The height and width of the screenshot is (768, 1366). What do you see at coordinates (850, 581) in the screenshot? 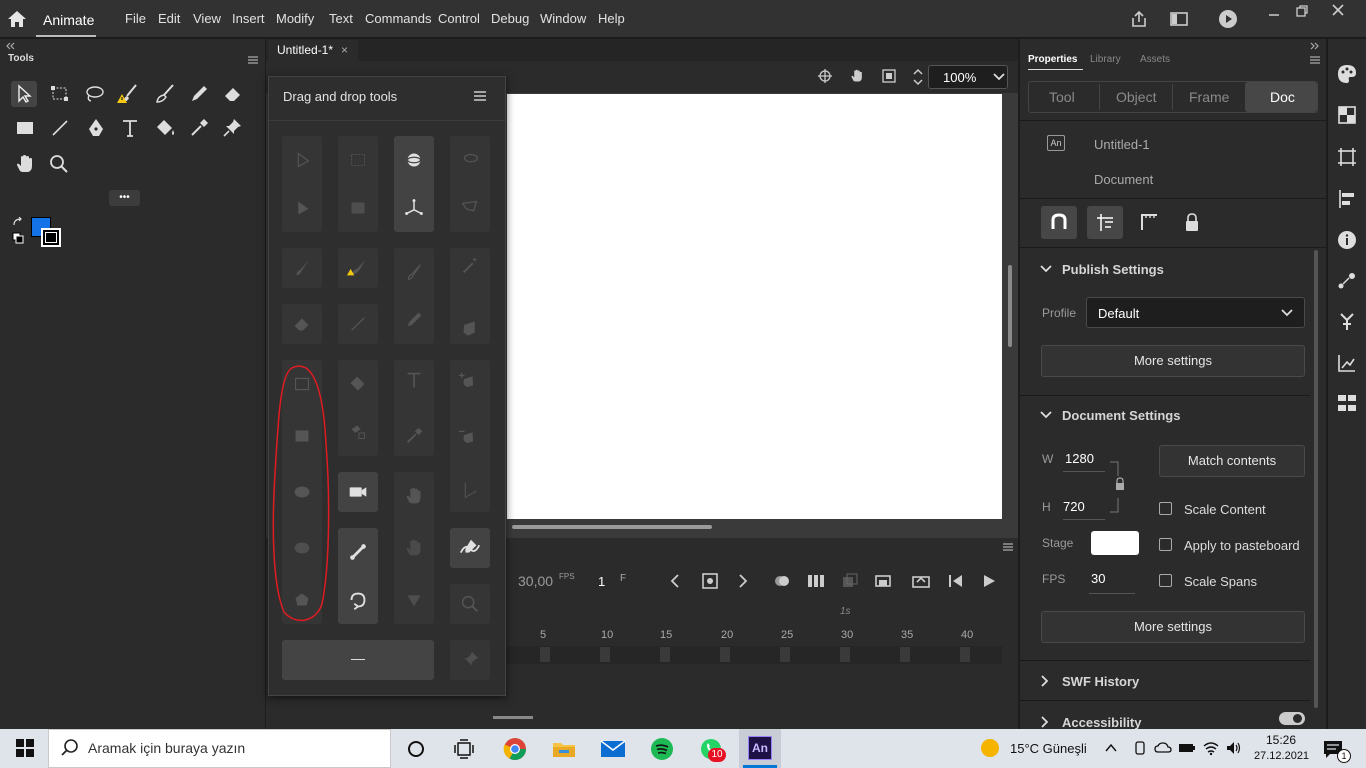
I see `camera-frames-icon` at bounding box center [850, 581].